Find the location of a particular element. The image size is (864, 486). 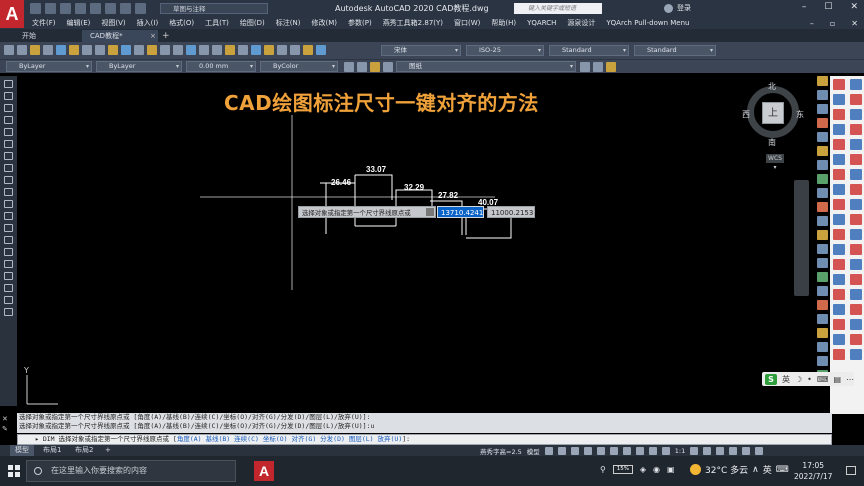

osnap-icon is located at coordinates (600, 451).